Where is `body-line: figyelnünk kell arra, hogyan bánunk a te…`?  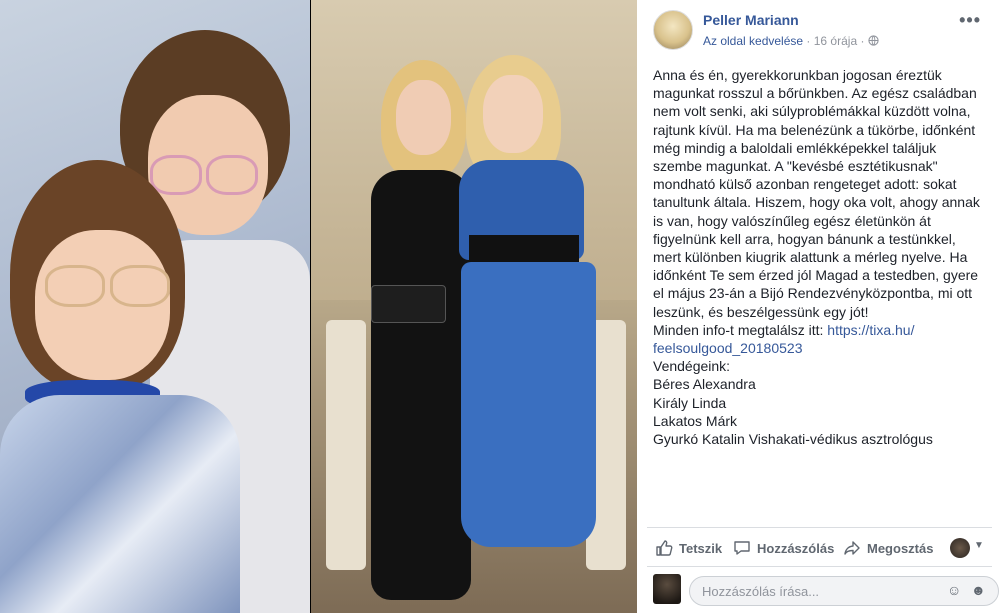 body-line: figyelnünk kell arra, hogyan bánunk a te… is located at coordinates (804, 238).